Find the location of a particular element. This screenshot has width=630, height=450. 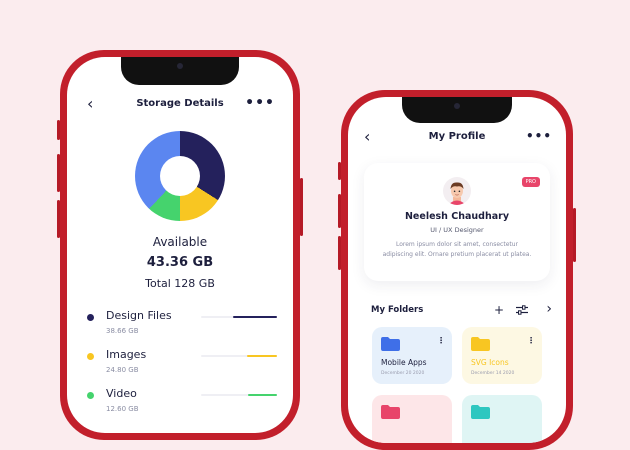

category-name: Video is located at coordinates (121, 393).